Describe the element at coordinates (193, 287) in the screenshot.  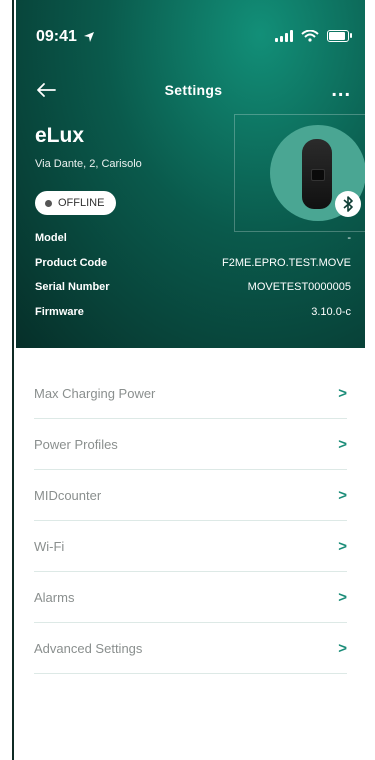
I see `info-row-serial-number: Serial Number MOVETEST0000005` at that location.